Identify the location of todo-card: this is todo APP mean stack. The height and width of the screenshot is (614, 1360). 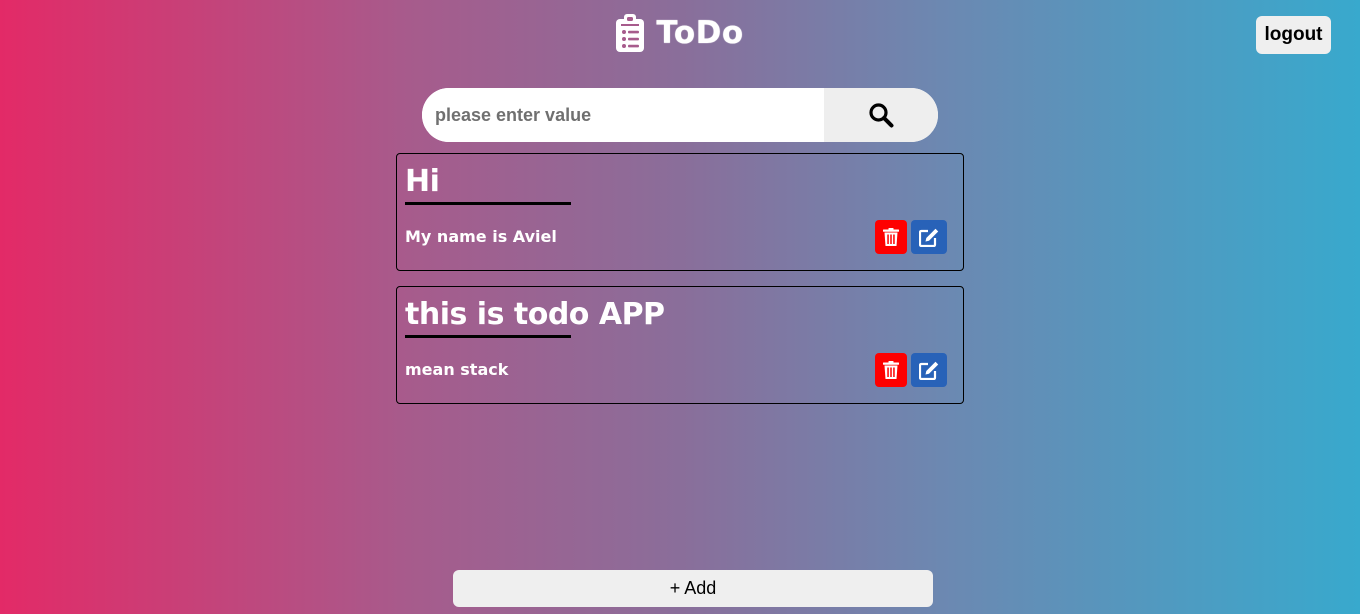
(680, 345).